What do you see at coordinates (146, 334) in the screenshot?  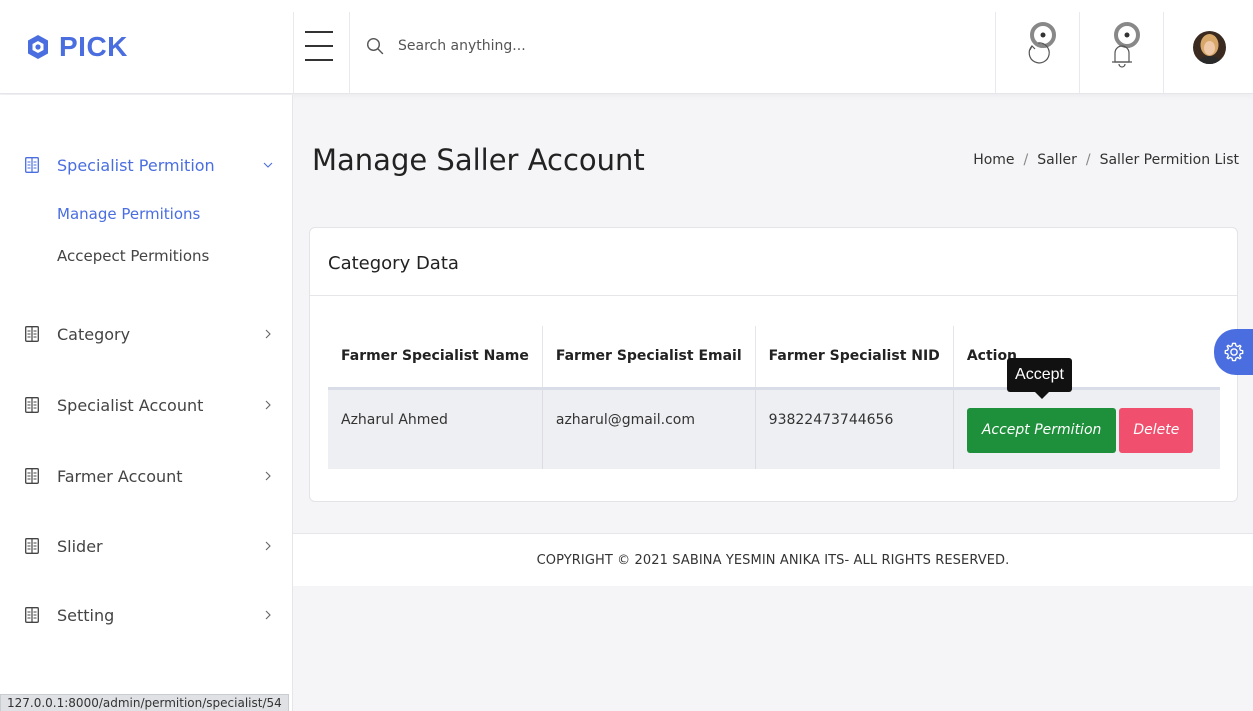 I see `sidebar-item-category: Category` at bounding box center [146, 334].